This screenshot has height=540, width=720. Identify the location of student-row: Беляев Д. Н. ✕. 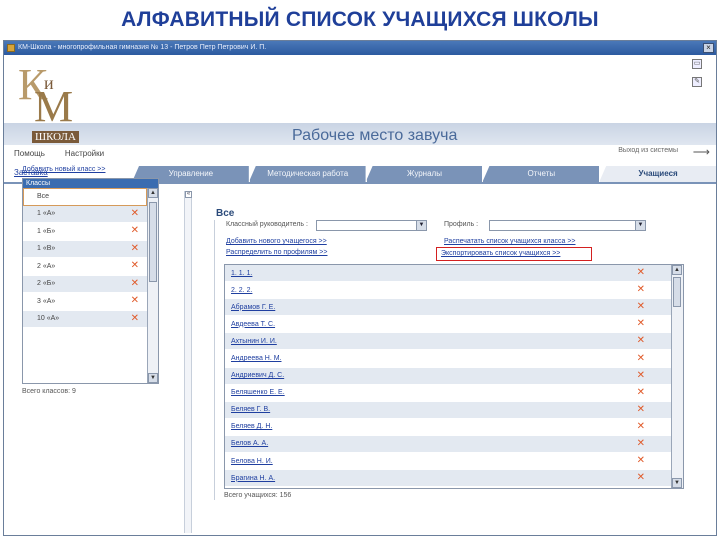
(448, 427).